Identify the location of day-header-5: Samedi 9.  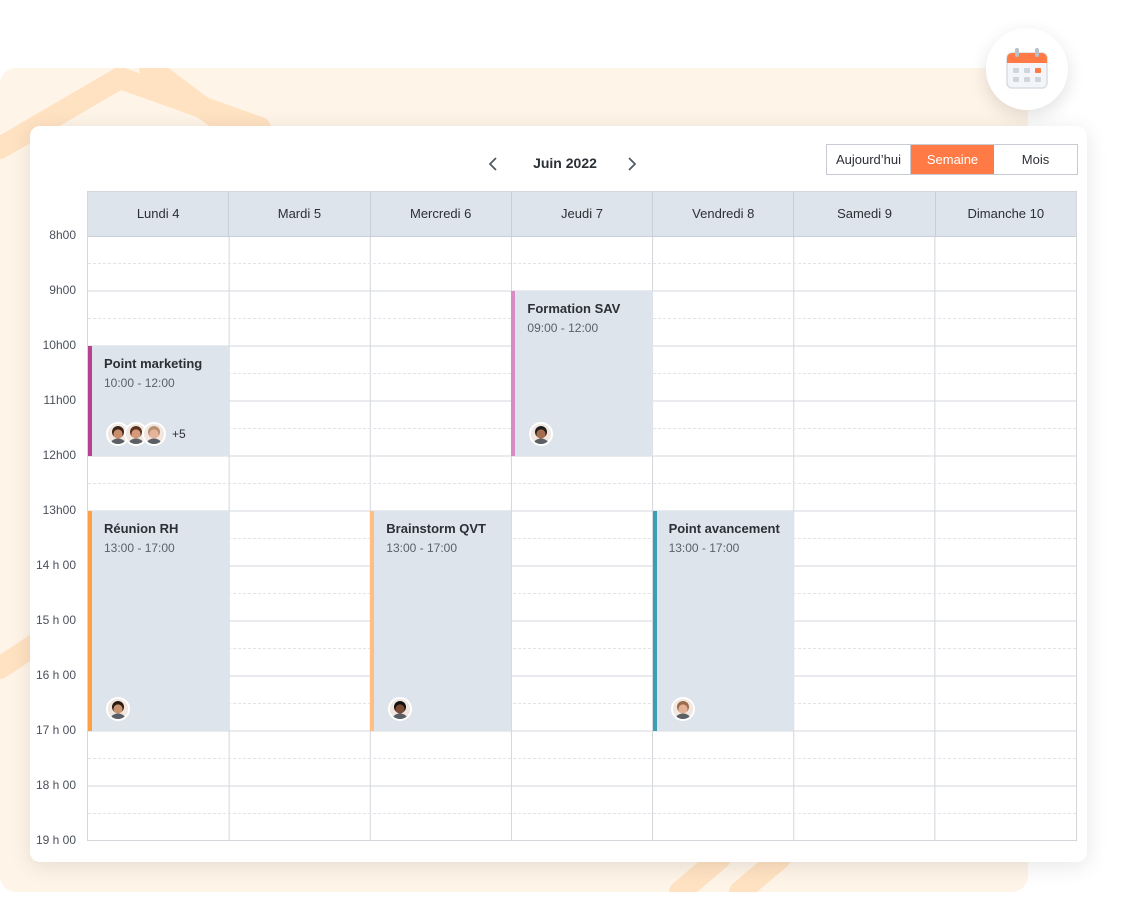
(865, 214).